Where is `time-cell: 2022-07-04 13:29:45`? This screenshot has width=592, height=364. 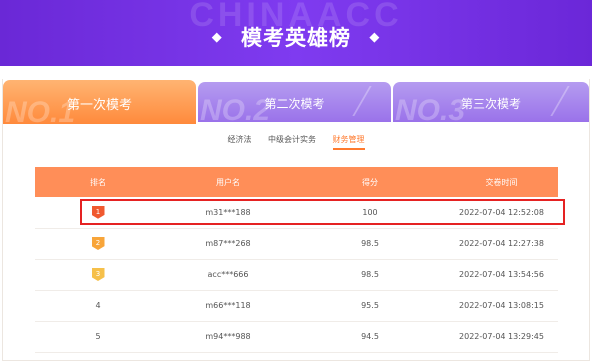 time-cell: 2022-07-04 13:29:45 is located at coordinates (501, 337).